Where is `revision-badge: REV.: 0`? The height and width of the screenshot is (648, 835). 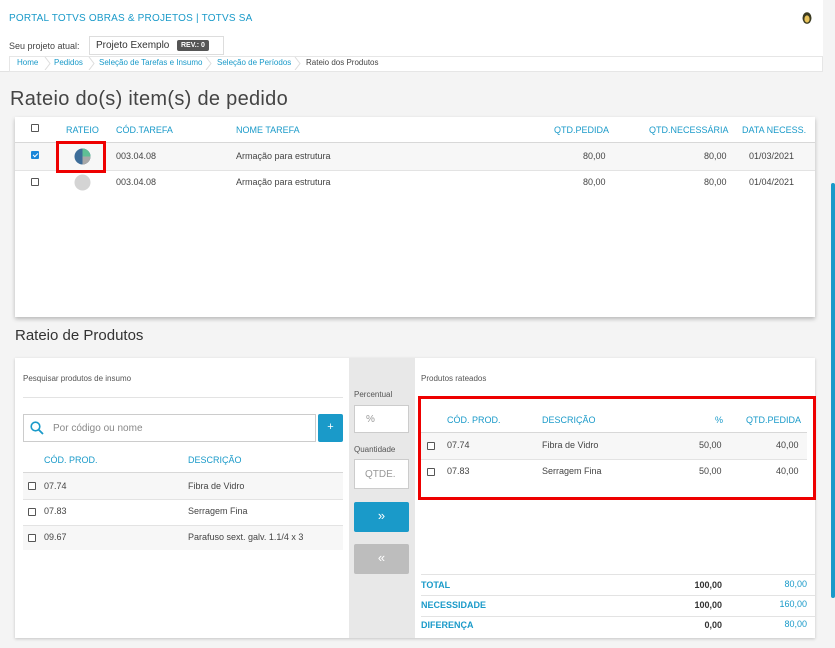 revision-badge: REV.: 0 is located at coordinates (193, 45).